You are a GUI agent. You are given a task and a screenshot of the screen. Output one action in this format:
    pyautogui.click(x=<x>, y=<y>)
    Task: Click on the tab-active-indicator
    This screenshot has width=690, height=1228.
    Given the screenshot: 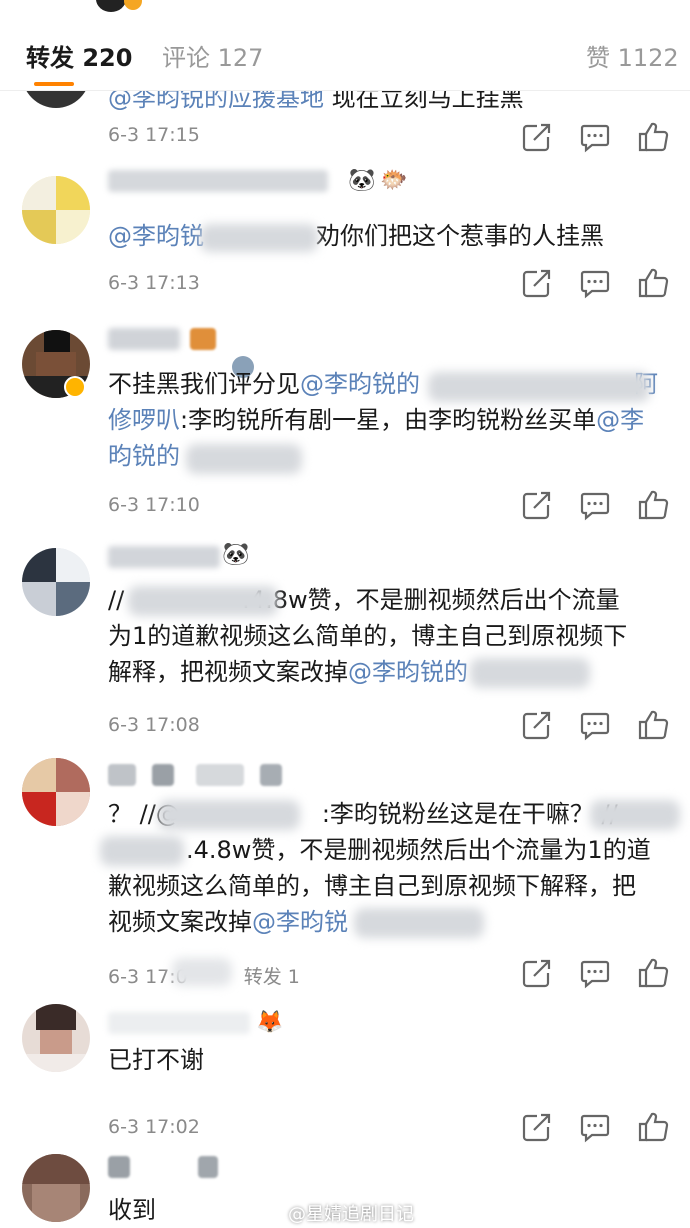 What is the action you would take?
    pyautogui.click(x=54, y=84)
    